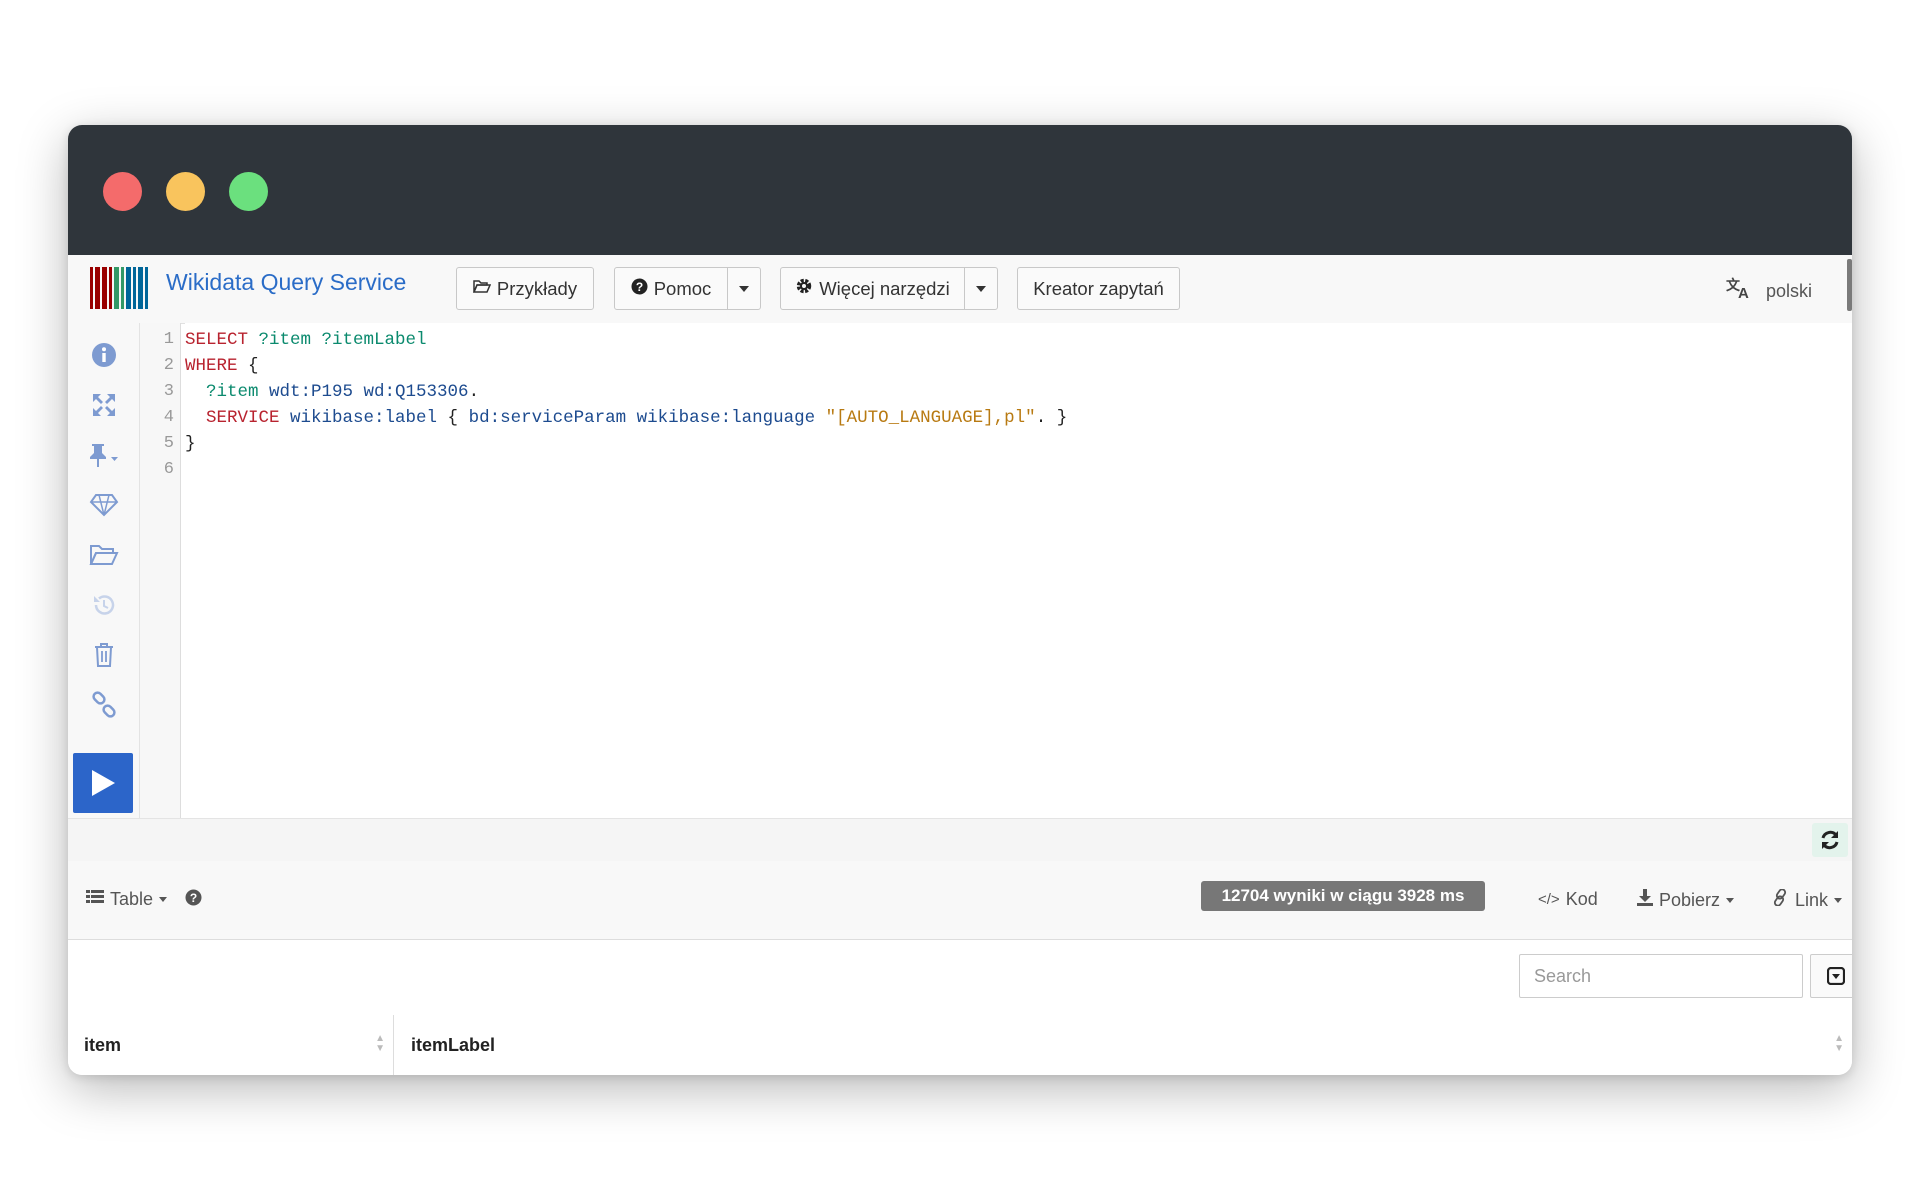  Describe the element at coordinates (1661, 976) in the screenshot. I see `search-input` at that location.